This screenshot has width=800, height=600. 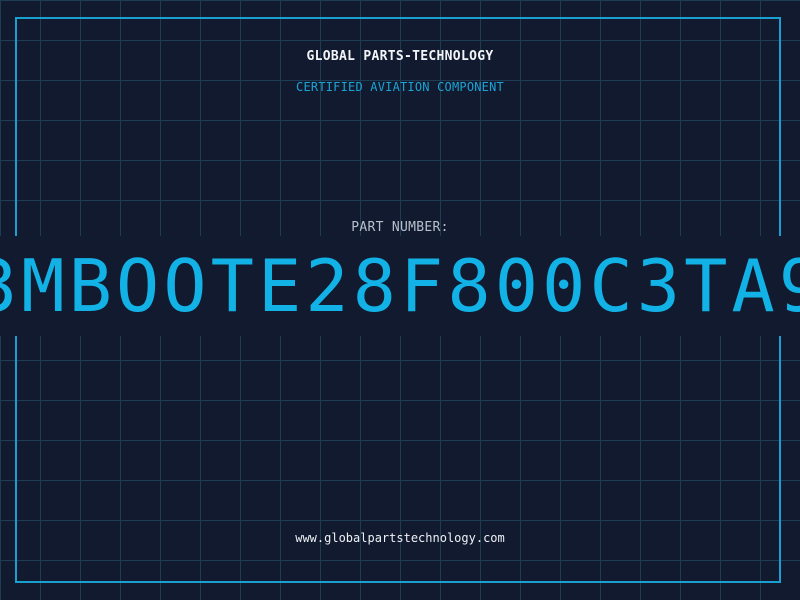 I want to click on website-url: www.globalpartstechnology.com, so click(x=400, y=538).